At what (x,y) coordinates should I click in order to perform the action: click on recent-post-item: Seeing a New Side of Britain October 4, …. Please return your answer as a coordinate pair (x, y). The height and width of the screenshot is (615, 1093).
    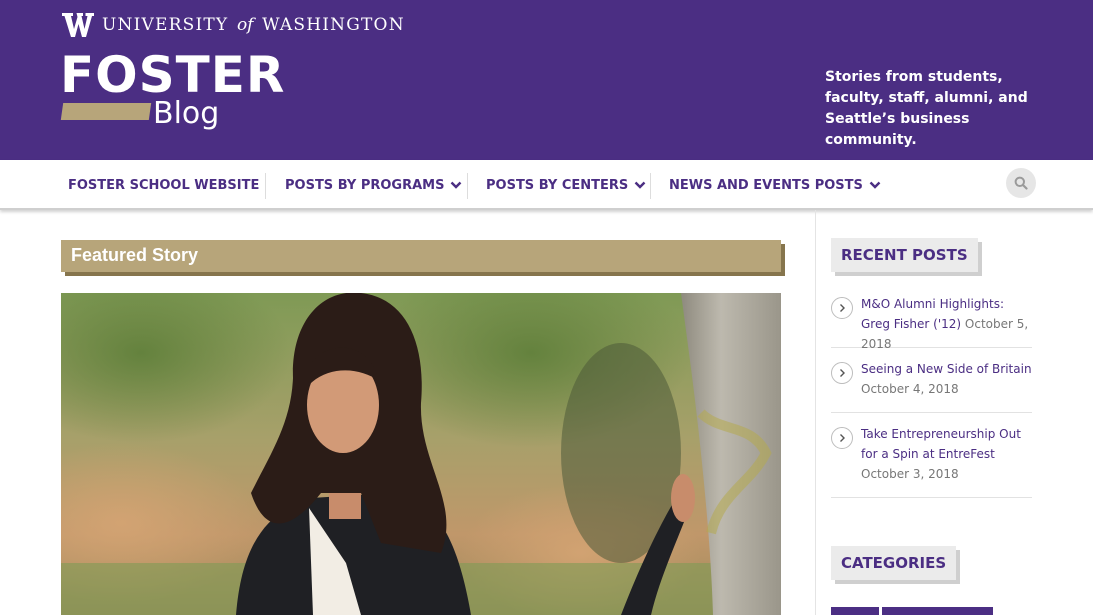
    Looking at the image, I should click on (931, 386).